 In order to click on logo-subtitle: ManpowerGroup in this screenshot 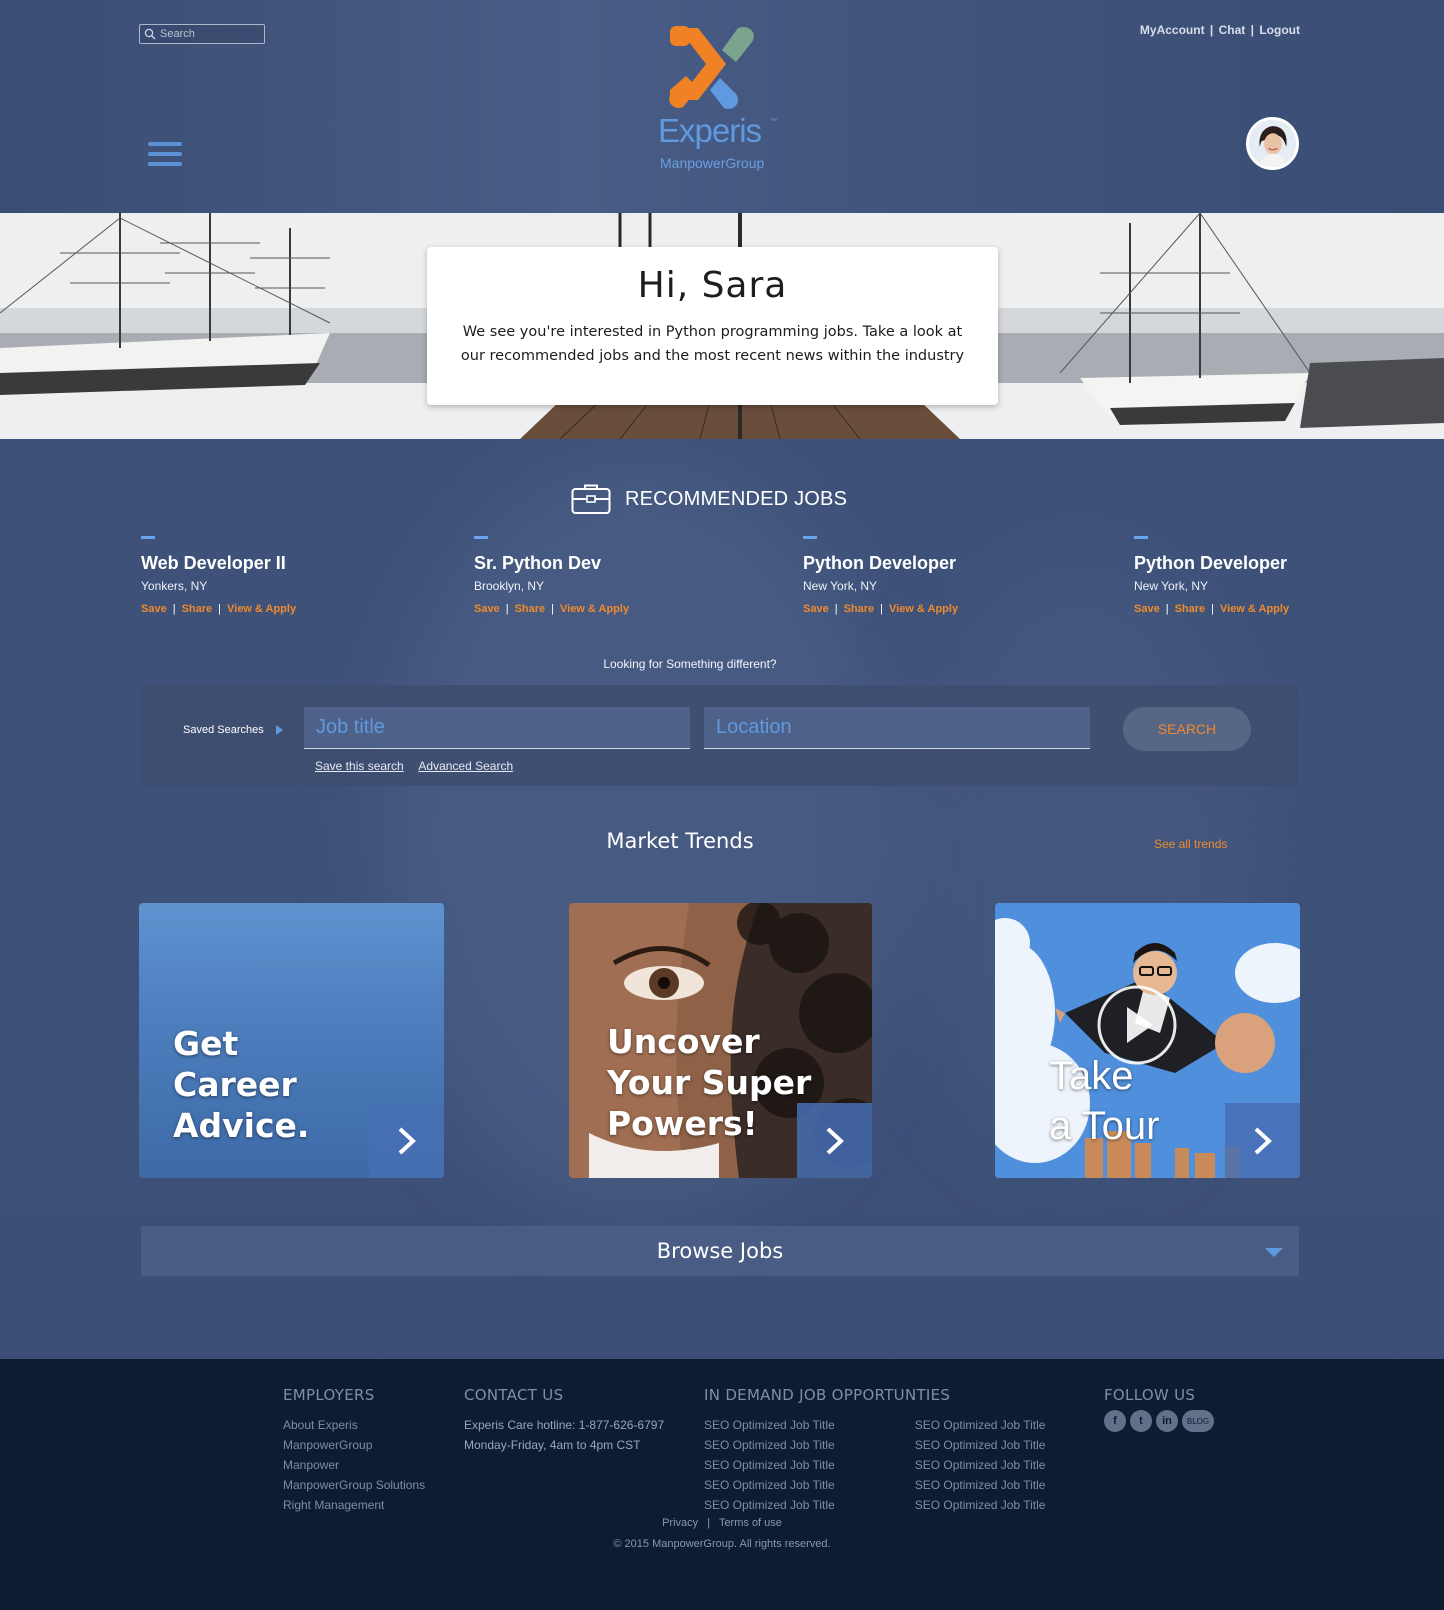, I will do `click(712, 163)`.